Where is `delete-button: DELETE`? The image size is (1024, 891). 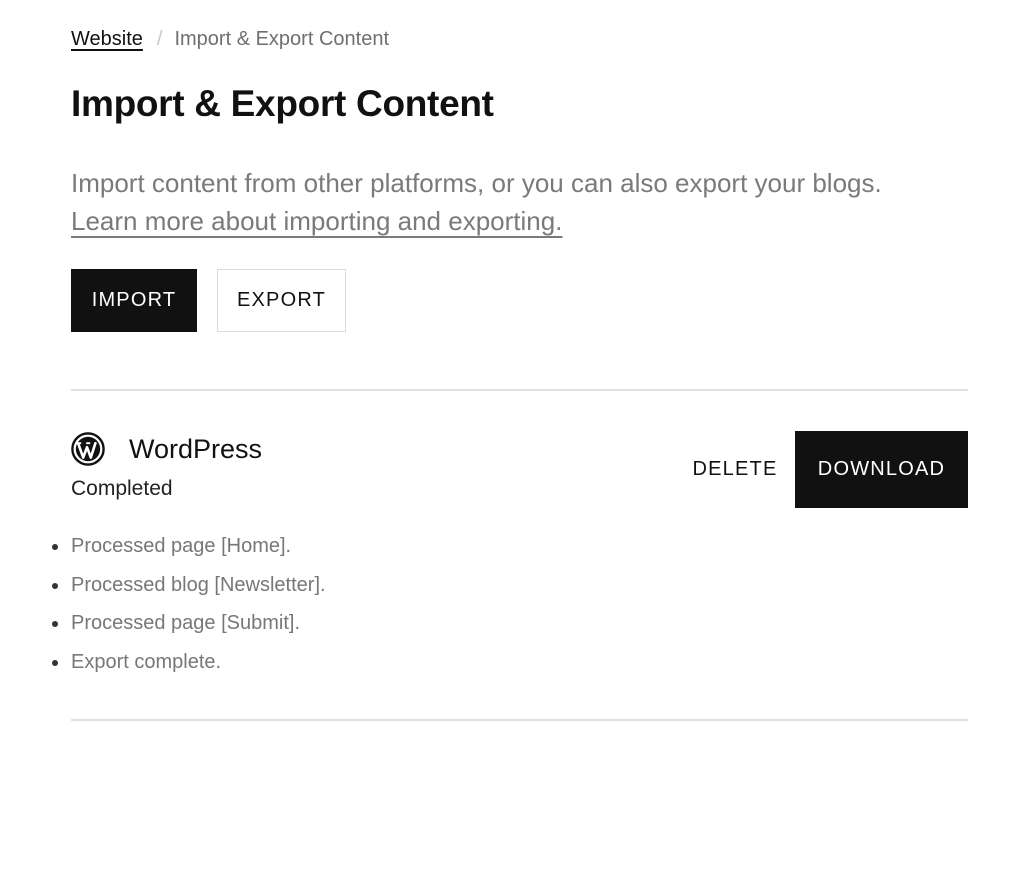
delete-button: DELETE is located at coordinates (735, 469).